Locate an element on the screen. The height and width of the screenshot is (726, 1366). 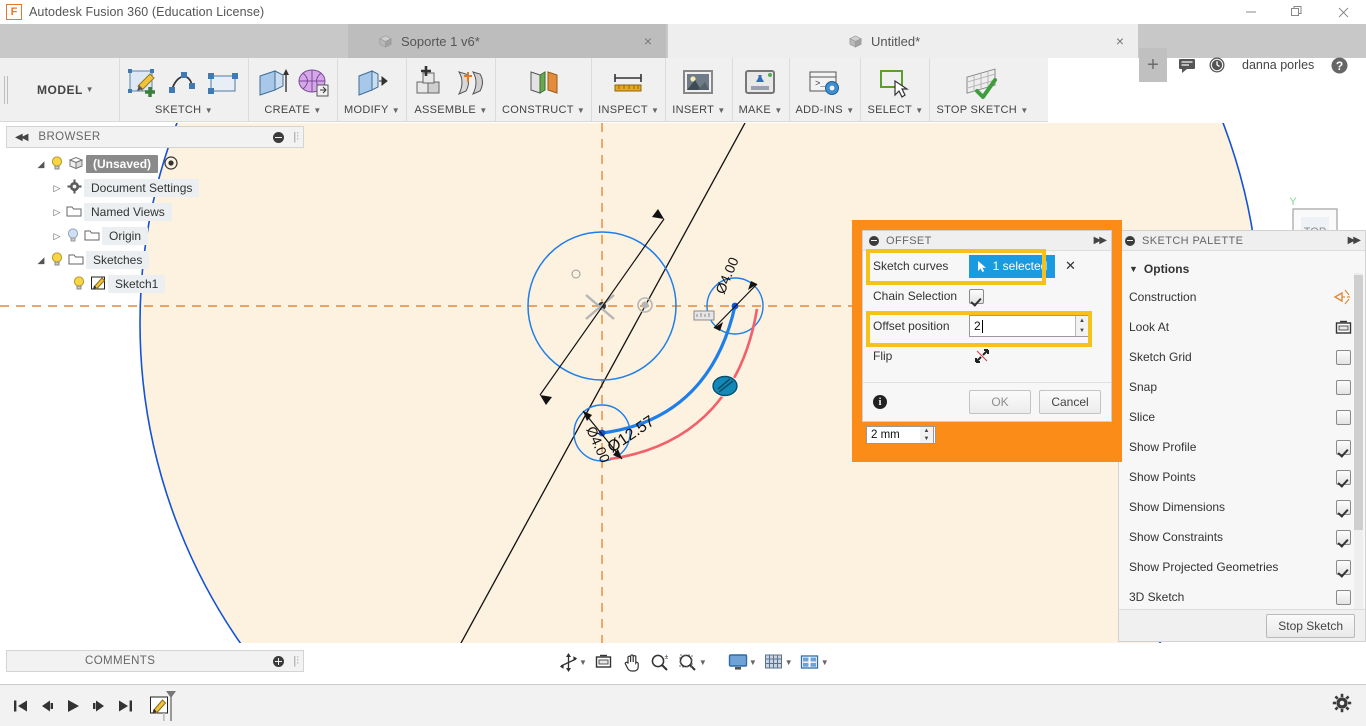
offset-row-flip: Flip is located at coordinates (987, 356).